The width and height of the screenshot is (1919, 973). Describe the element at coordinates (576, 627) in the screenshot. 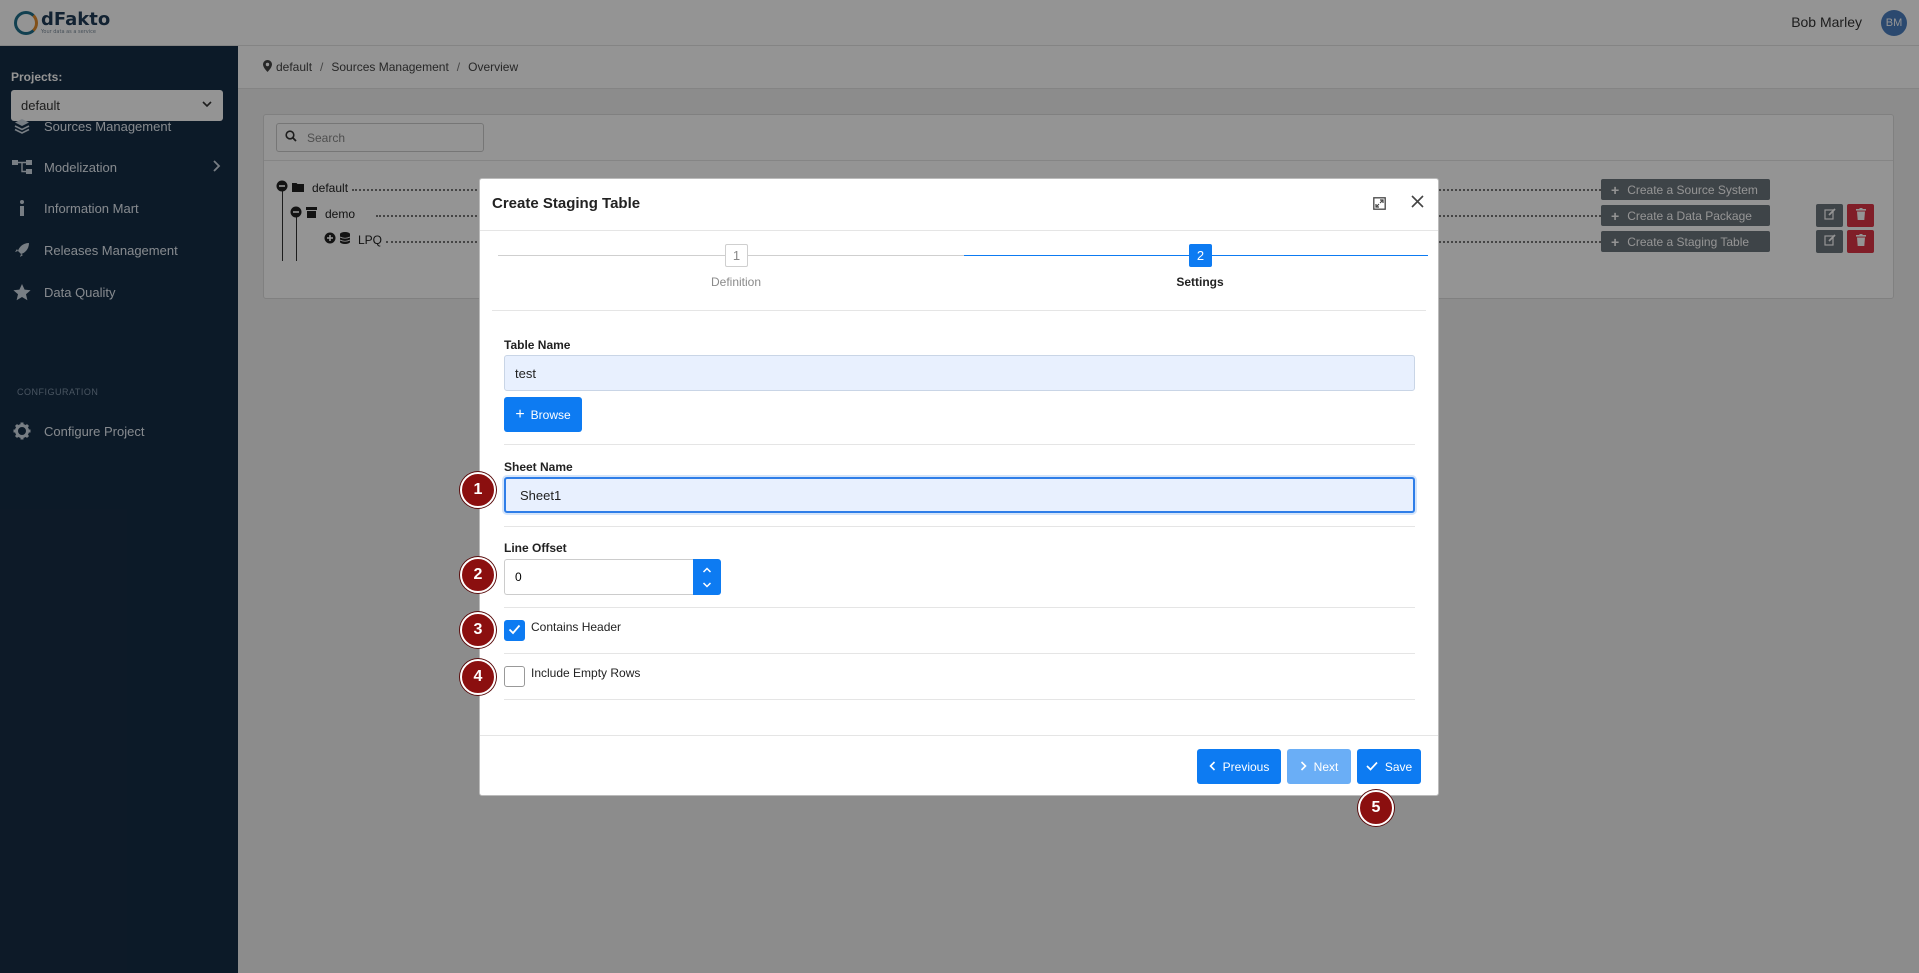

I see `contains-header-label: Contains Header` at that location.